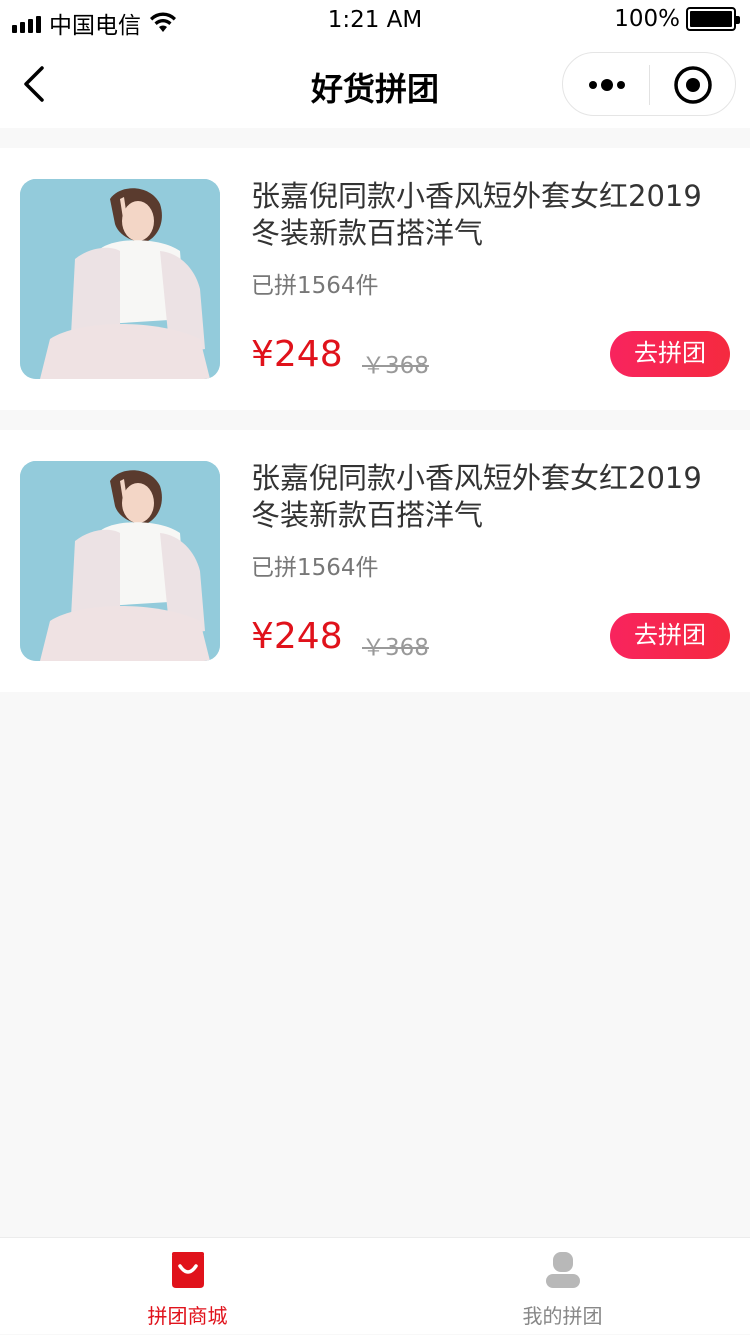 Image resolution: width=750 pixels, height=1335 pixels. I want to click on tab-label: 拼团商城, so click(187, 1316).